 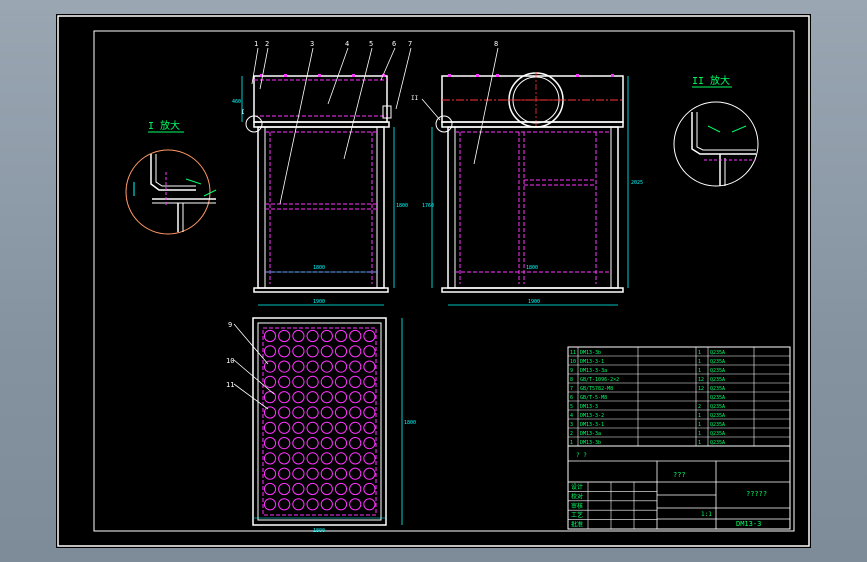 What do you see at coordinates (319, 420) in the screenshot?
I see `filter-bag-grid` at bounding box center [319, 420].